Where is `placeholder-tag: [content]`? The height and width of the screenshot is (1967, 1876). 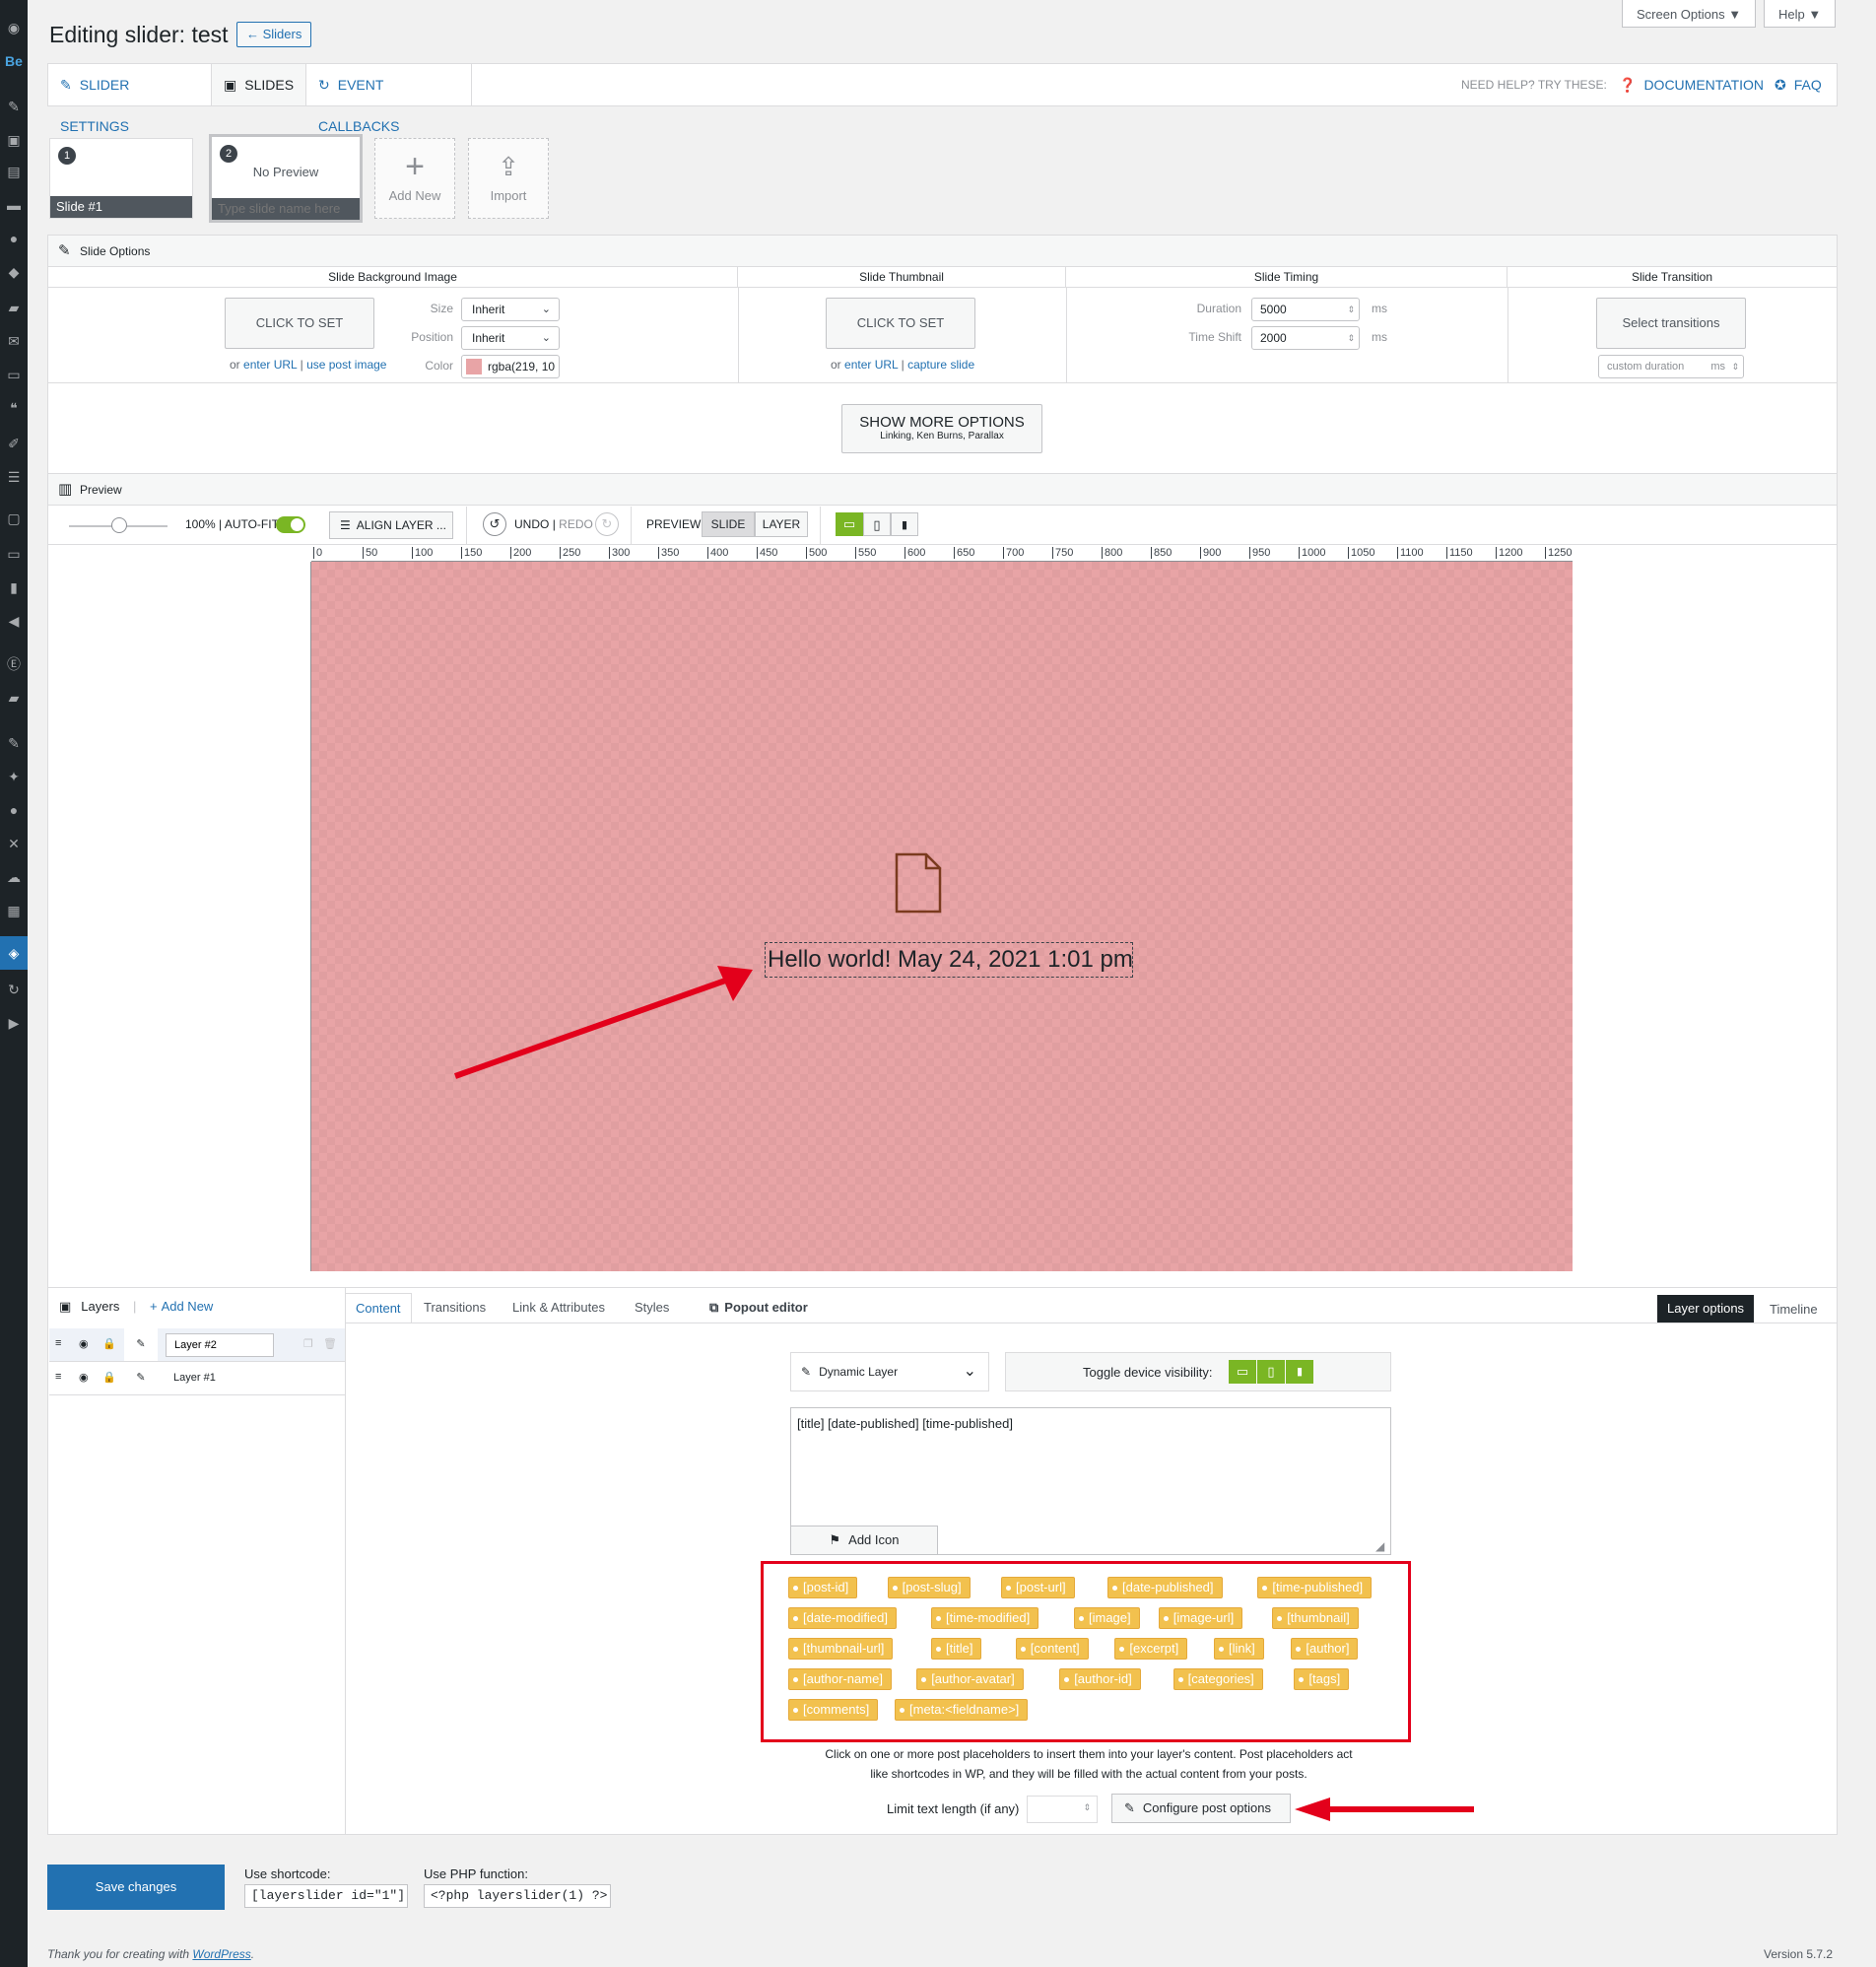 placeholder-tag: [content] is located at coordinates (1052, 1649).